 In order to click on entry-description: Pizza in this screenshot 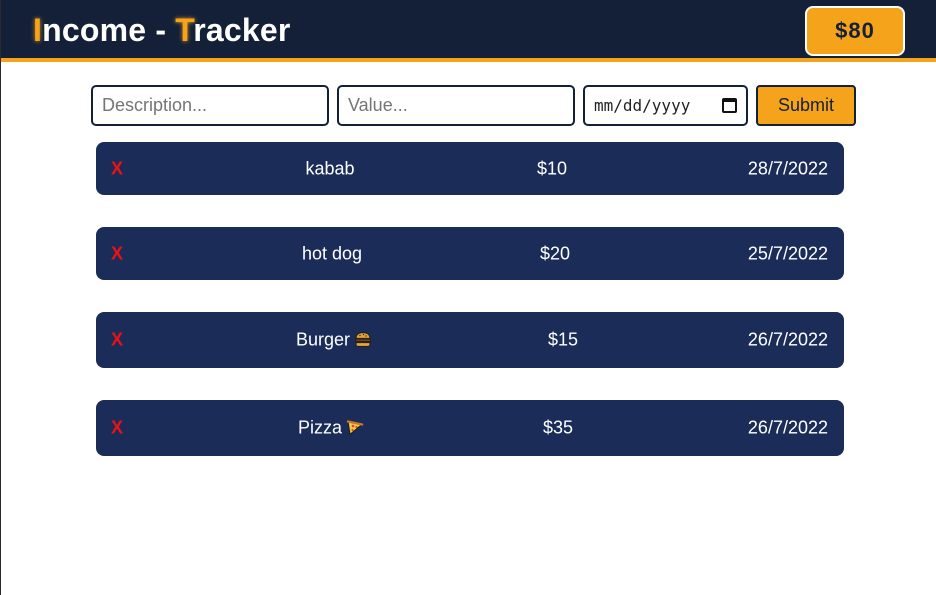, I will do `click(320, 427)`.